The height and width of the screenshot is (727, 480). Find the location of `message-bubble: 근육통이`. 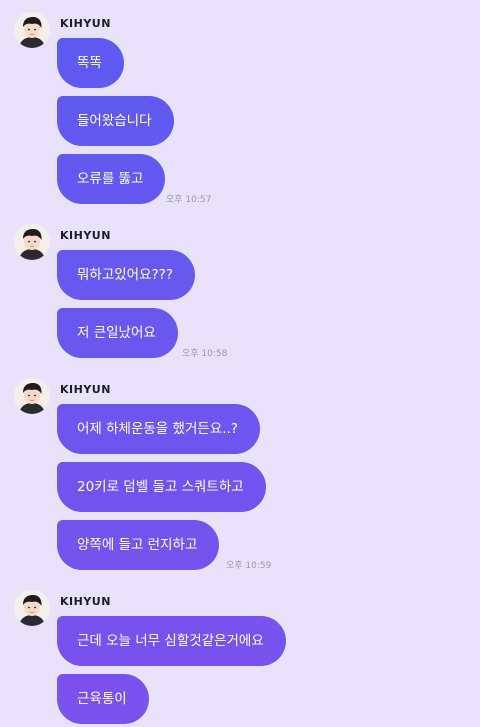

message-bubble: 근육통이 is located at coordinates (103, 699).